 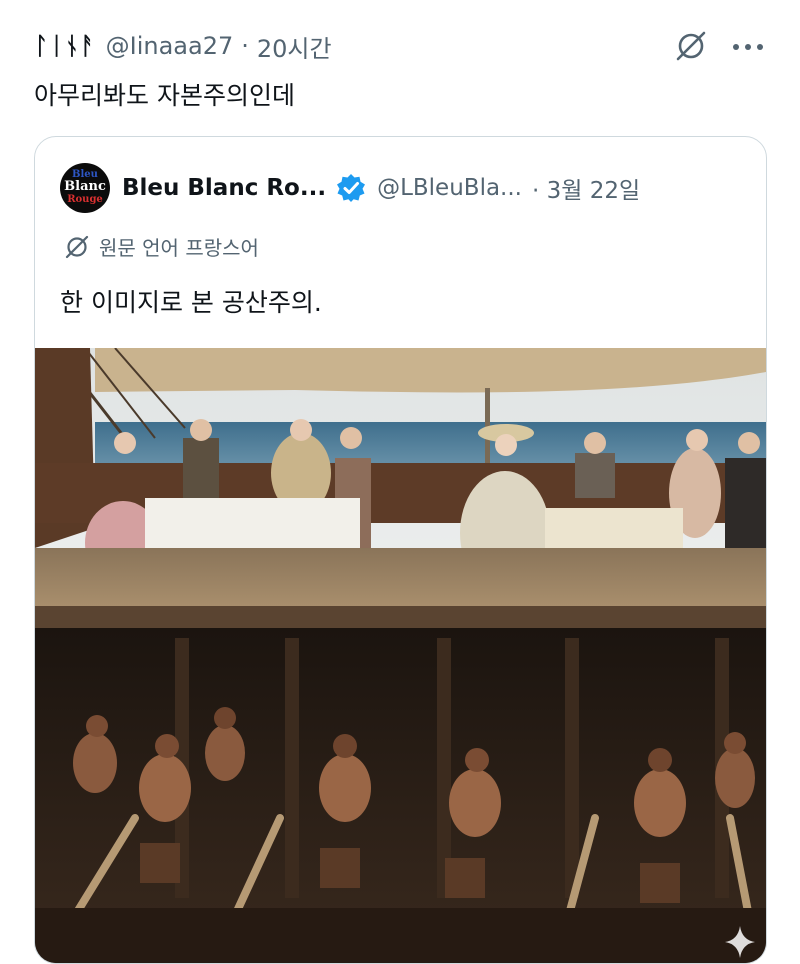 I want to click on tweet-time: 20시간, so click(x=294, y=46).